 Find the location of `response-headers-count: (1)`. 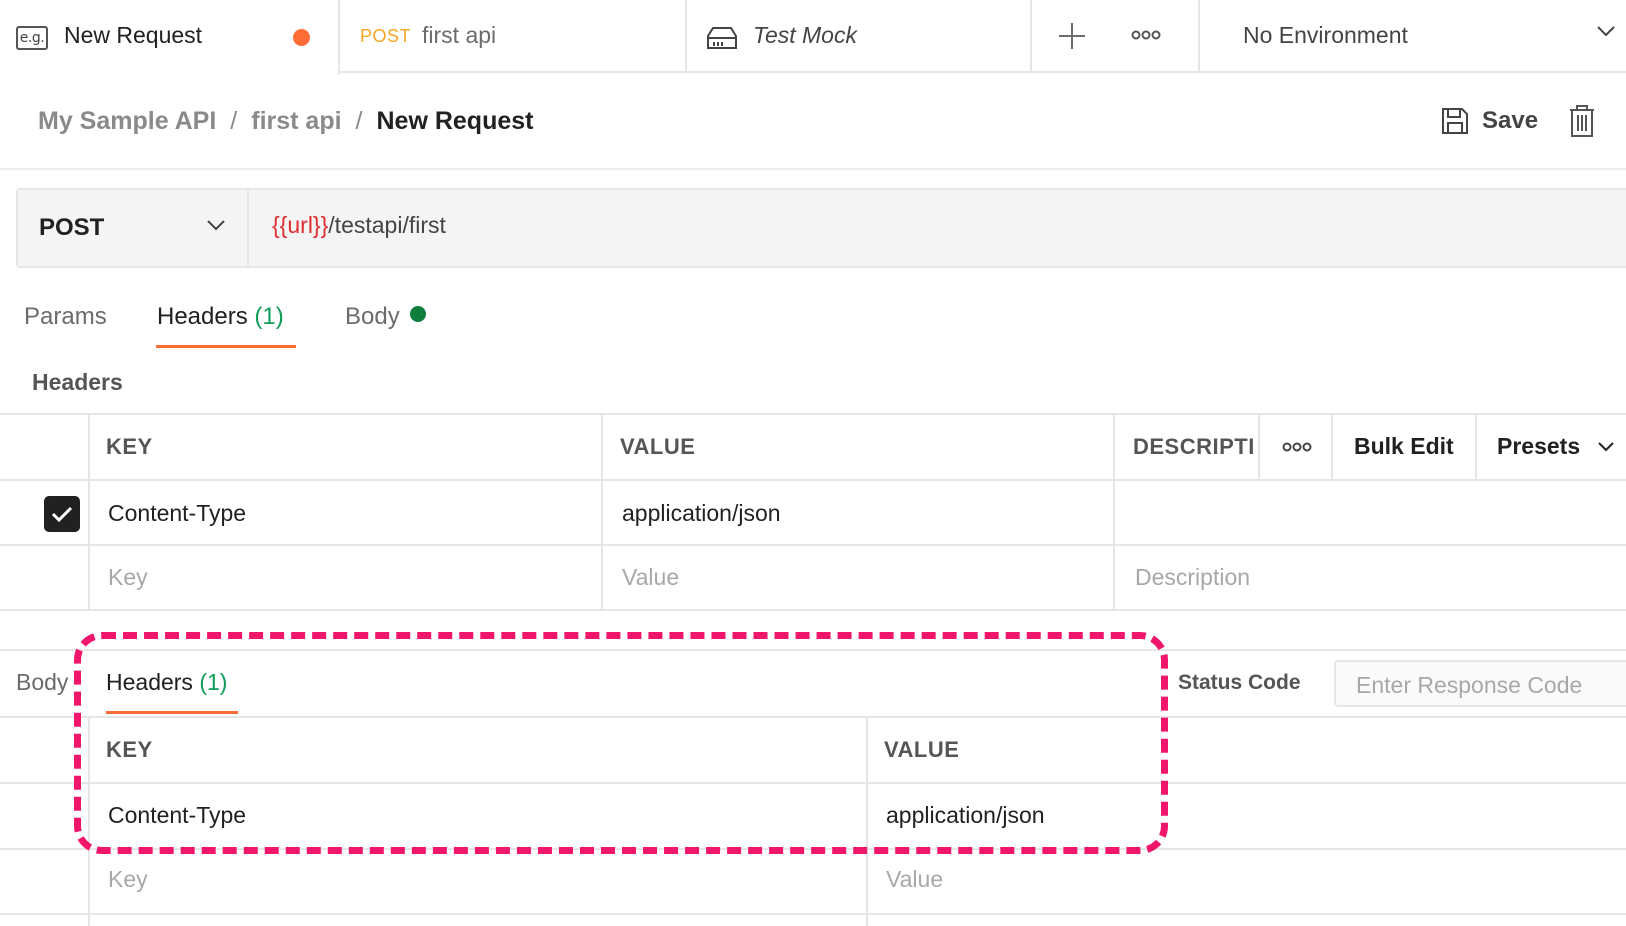

response-headers-count: (1) is located at coordinates (213, 682).